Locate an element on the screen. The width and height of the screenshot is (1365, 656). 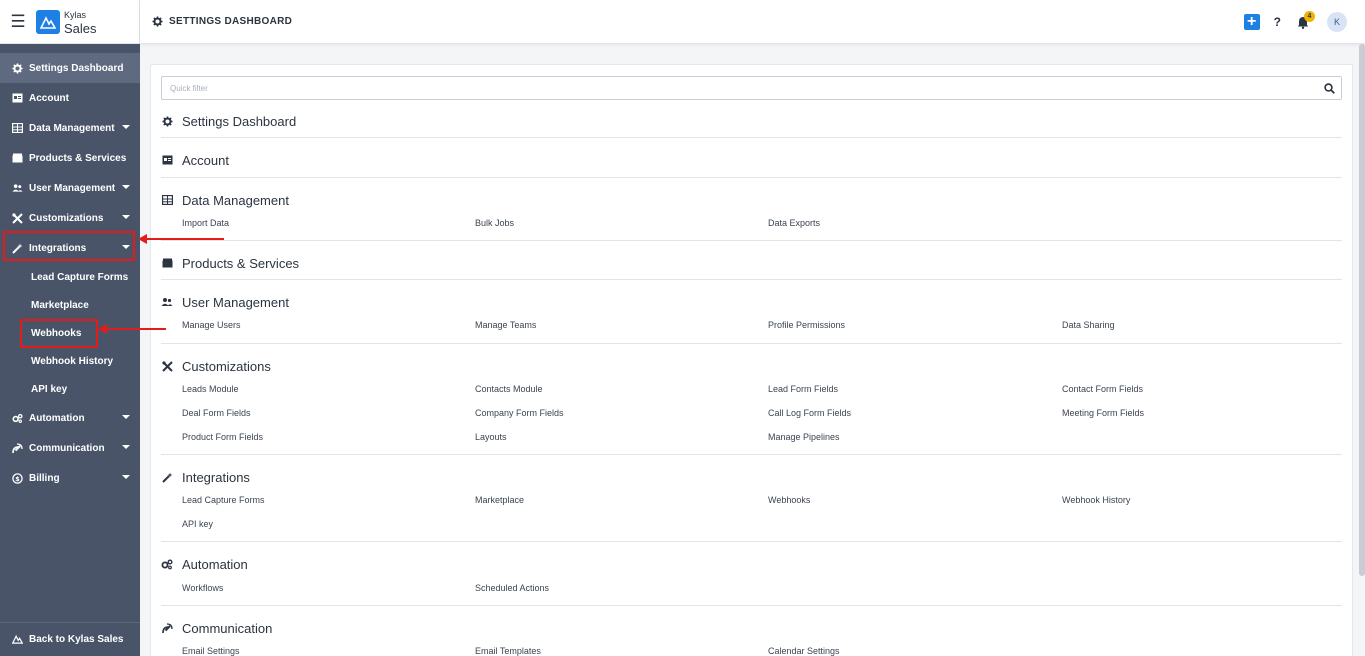
users-icon is located at coordinates (167, 302).